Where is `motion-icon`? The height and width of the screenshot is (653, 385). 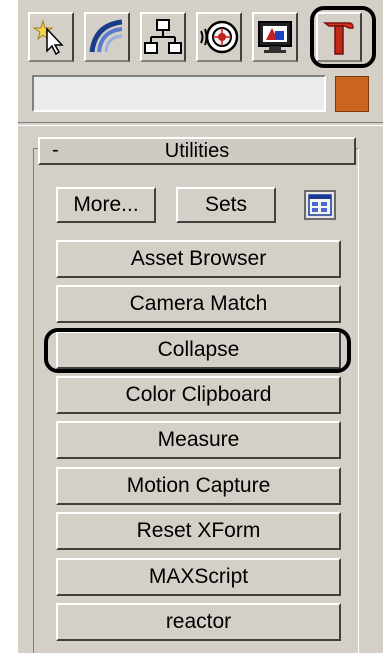
motion-icon is located at coordinates (219, 37).